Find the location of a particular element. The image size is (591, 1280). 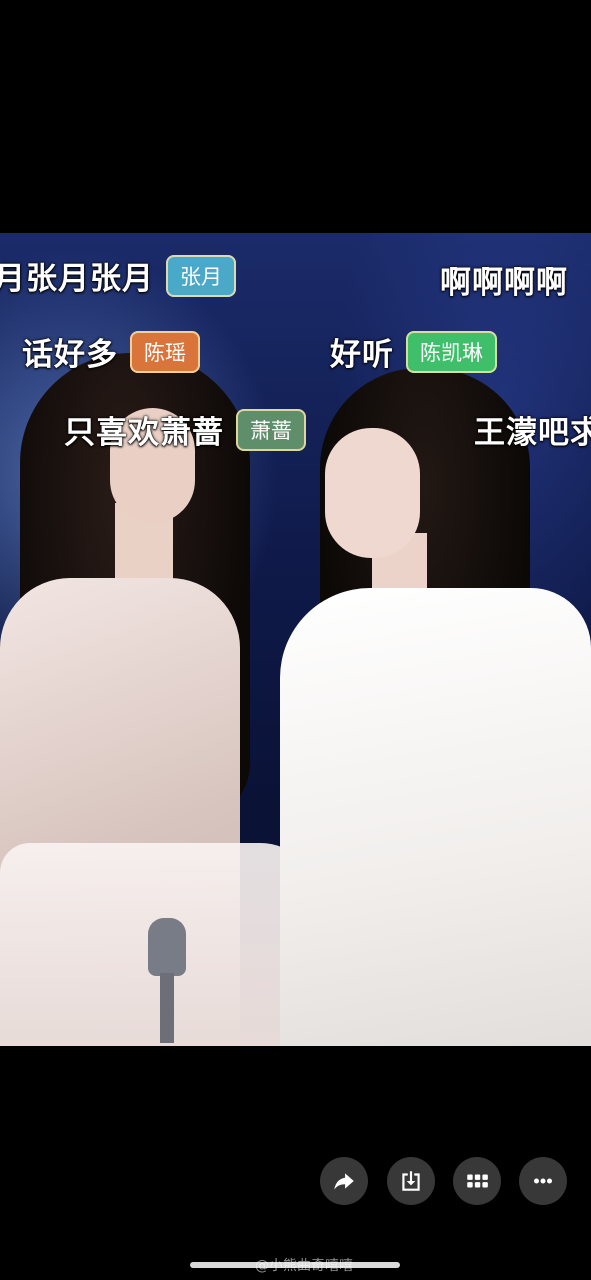

danmaku-text: 啊啊啊啊 is located at coordinates (504, 283).